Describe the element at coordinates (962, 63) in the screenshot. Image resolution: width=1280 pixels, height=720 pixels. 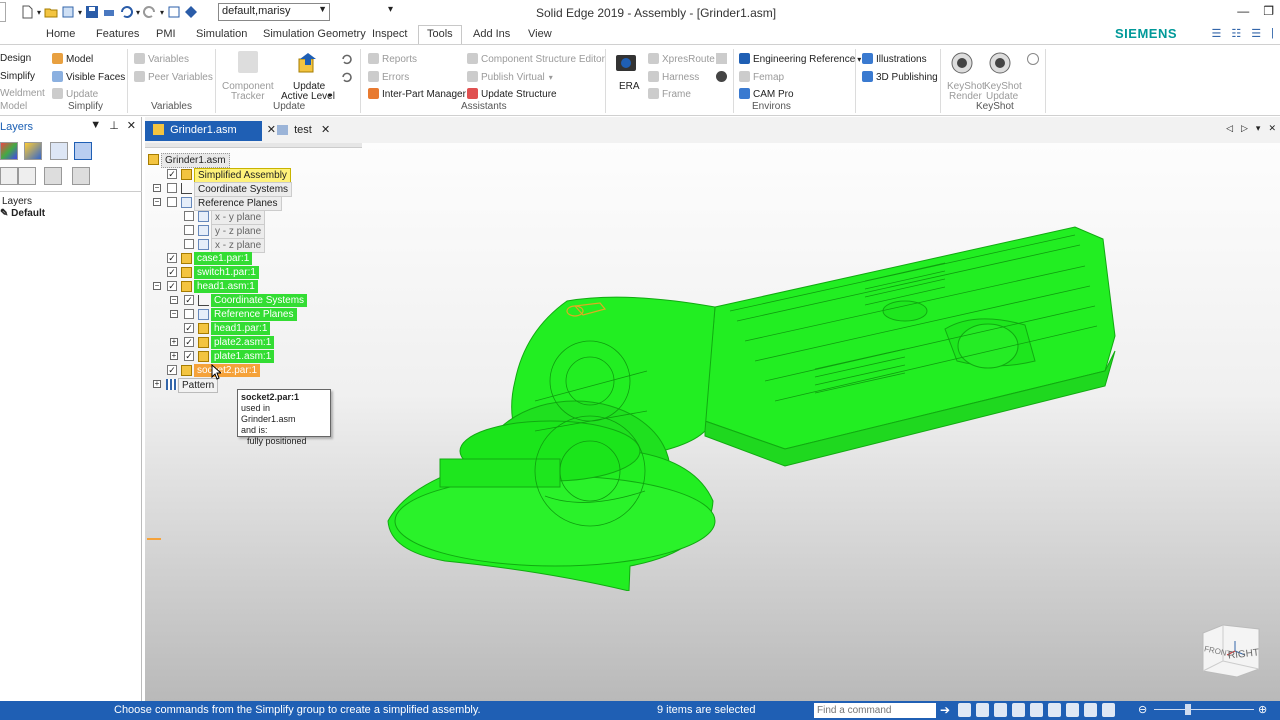
I see `keyshot-render-icon` at that location.